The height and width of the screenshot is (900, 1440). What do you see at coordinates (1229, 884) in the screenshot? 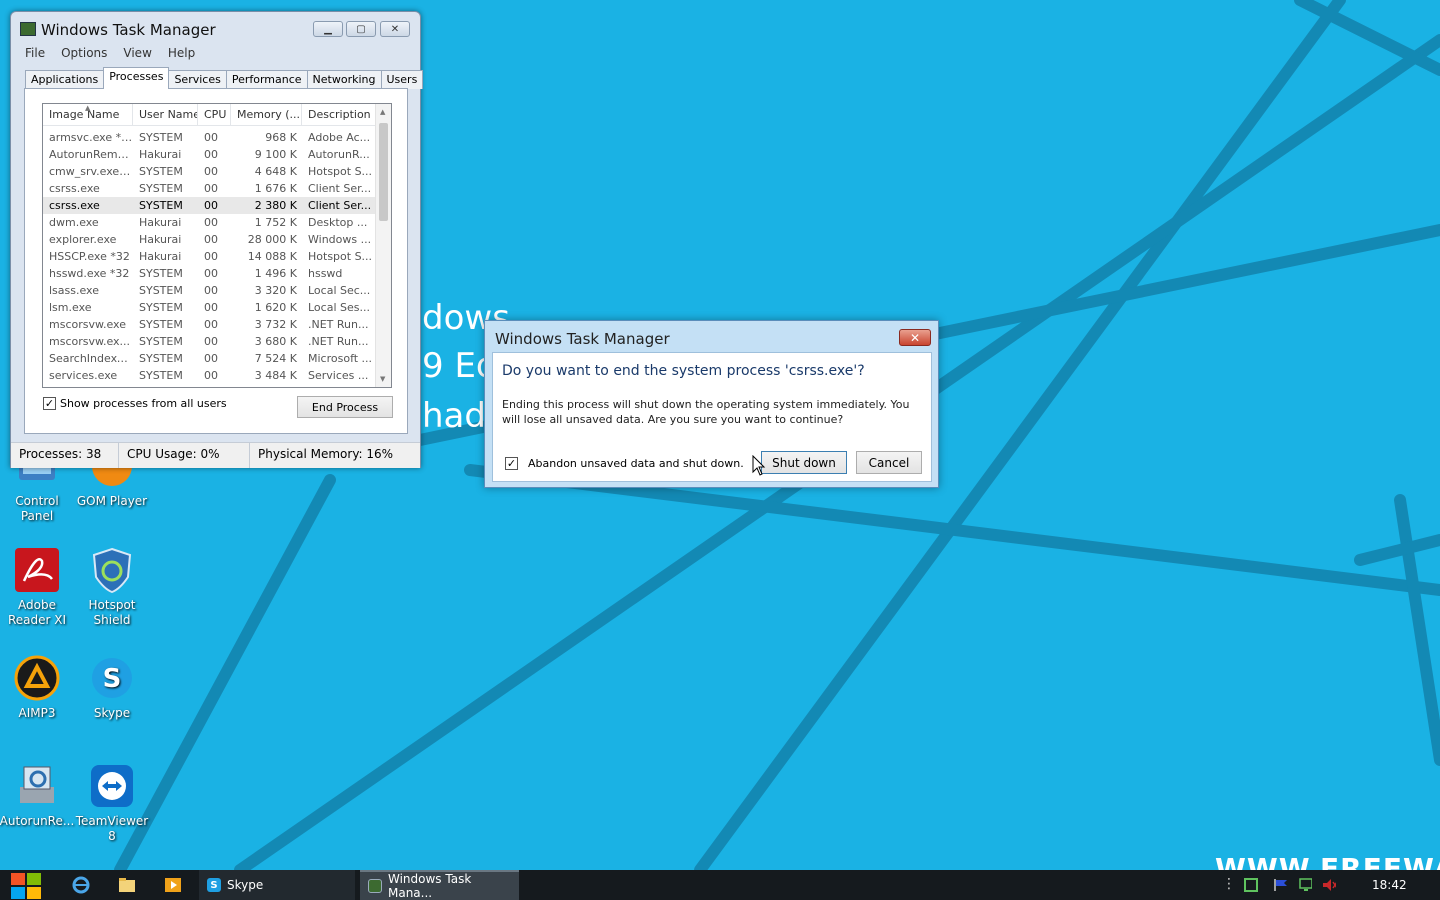
I see `show-hidden-icons-icon: ⋮` at bounding box center [1229, 884].